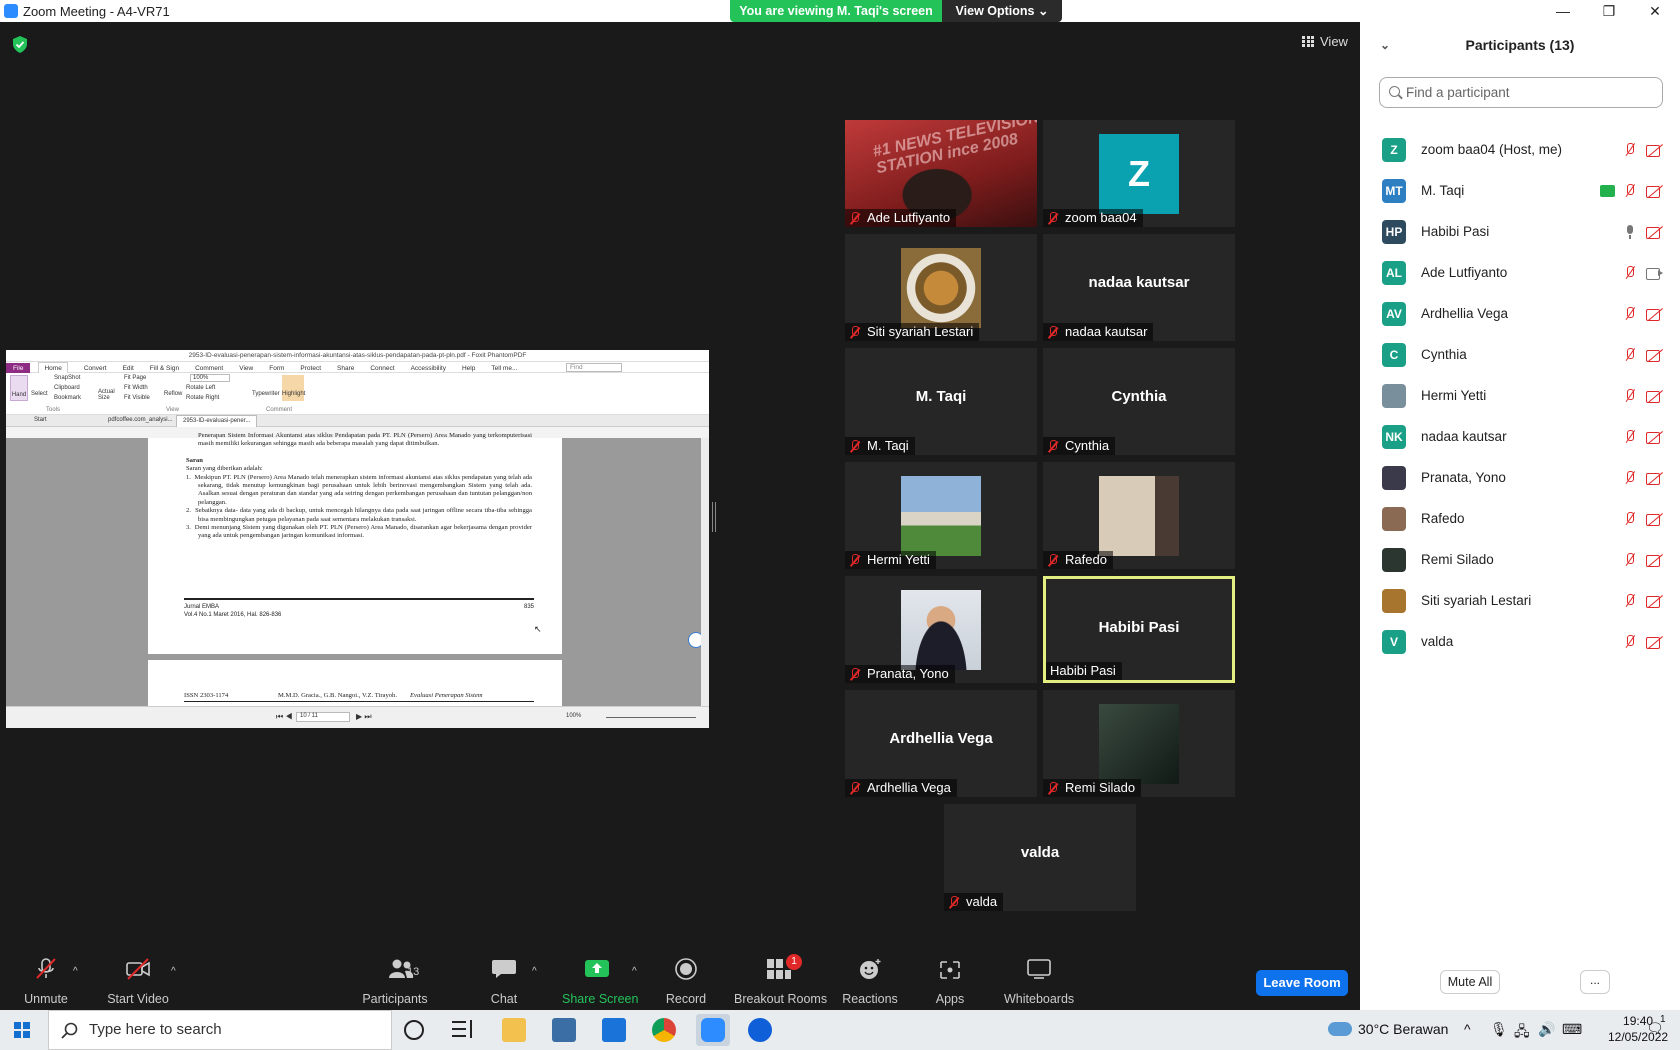 This screenshot has width=1680, height=1050. What do you see at coordinates (1520, 273) in the screenshot?
I see `participant-row: AL Ade Lutfiyanto` at bounding box center [1520, 273].